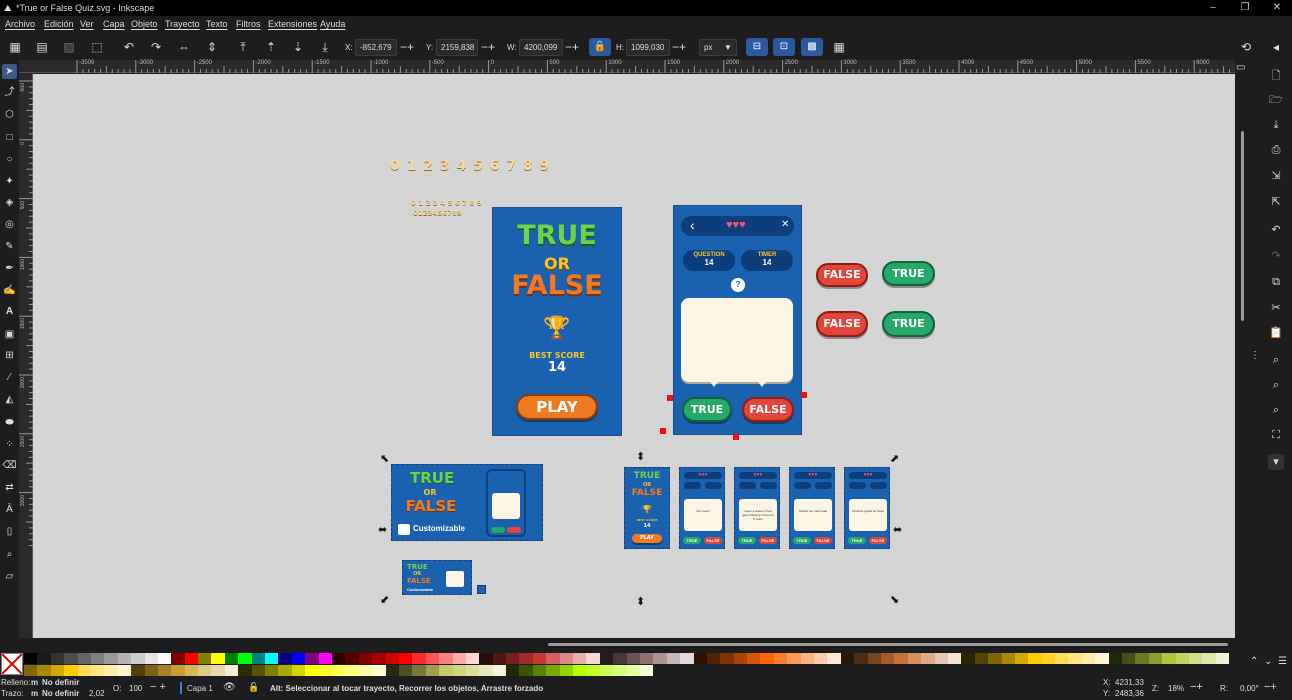 The width and height of the screenshot is (1292, 700). Describe the element at coordinates (1276, 150) in the screenshot. I see `print-icon: ⎙` at that location.